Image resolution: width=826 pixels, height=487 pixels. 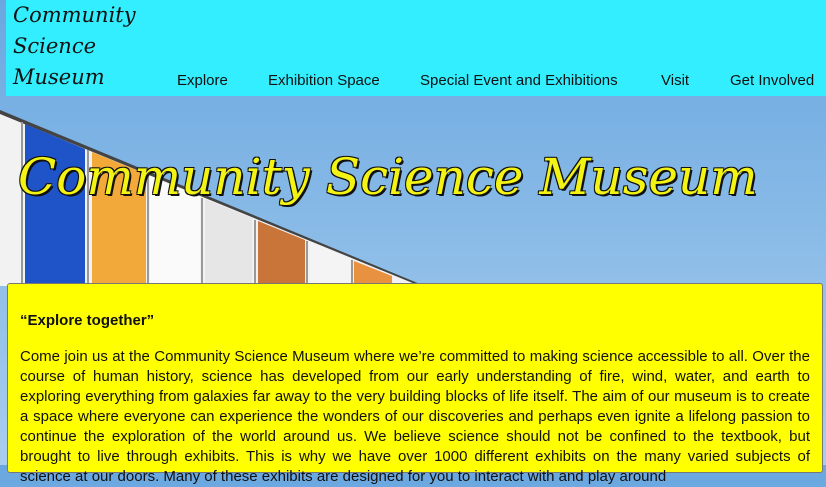 What do you see at coordinates (74, 15) in the screenshot?
I see `logo-line: Community` at bounding box center [74, 15].